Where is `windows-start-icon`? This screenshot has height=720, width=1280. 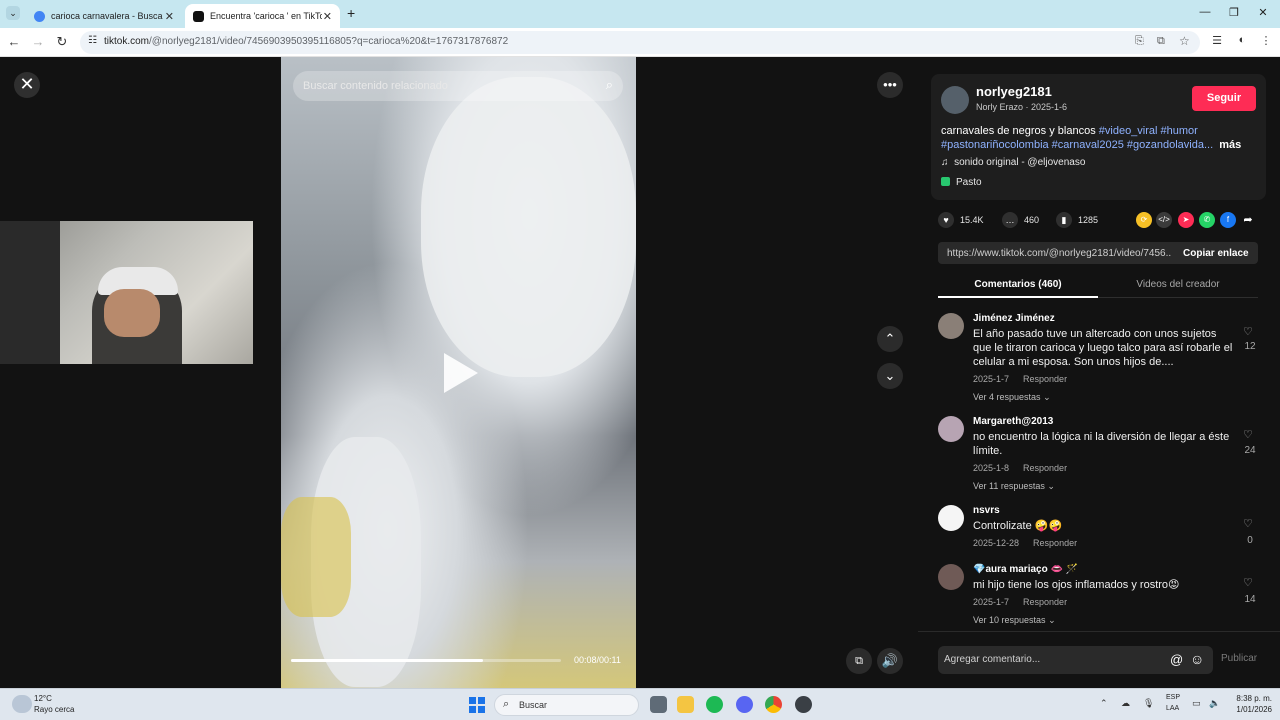 windows-start-icon is located at coordinates (477, 705).